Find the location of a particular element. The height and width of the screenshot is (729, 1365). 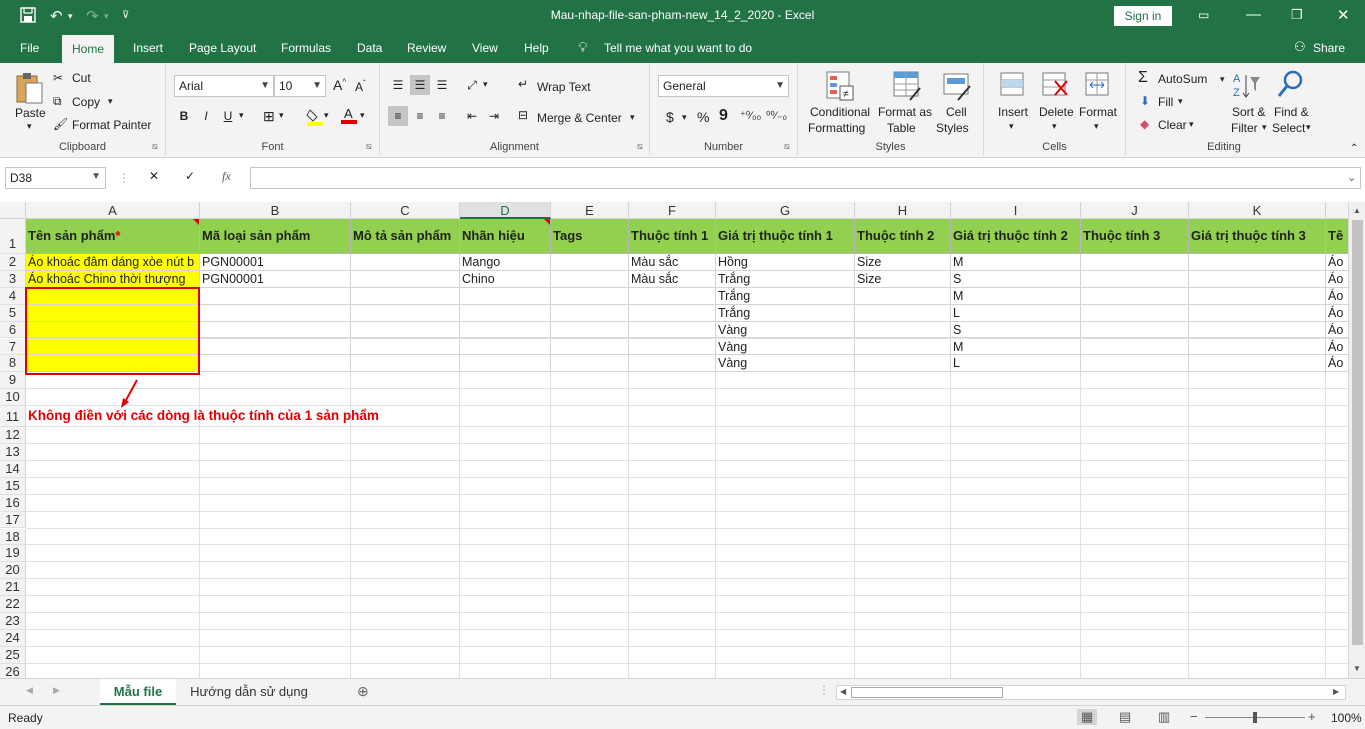

table-cell: S is located at coordinates (1016, 279).